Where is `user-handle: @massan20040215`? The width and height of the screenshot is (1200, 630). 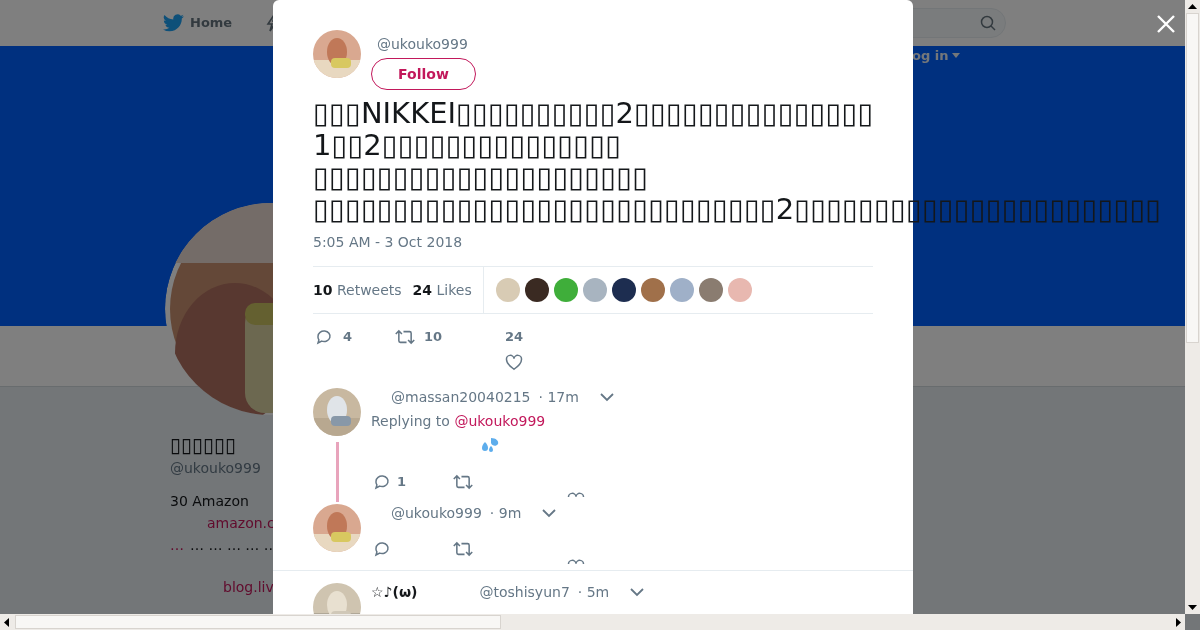 user-handle: @massan20040215 is located at coordinates (461, 397).